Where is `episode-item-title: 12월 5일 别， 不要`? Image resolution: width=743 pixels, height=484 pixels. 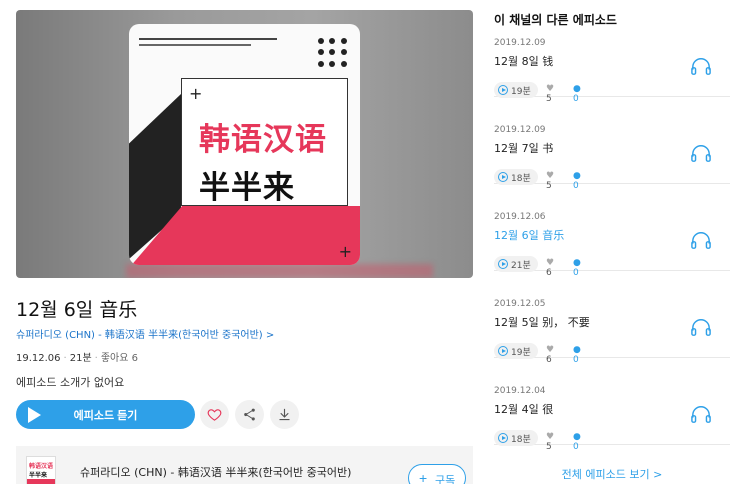 episode-item-title: 12월 5일 别， 不要 is located at coordinates (542, 322).